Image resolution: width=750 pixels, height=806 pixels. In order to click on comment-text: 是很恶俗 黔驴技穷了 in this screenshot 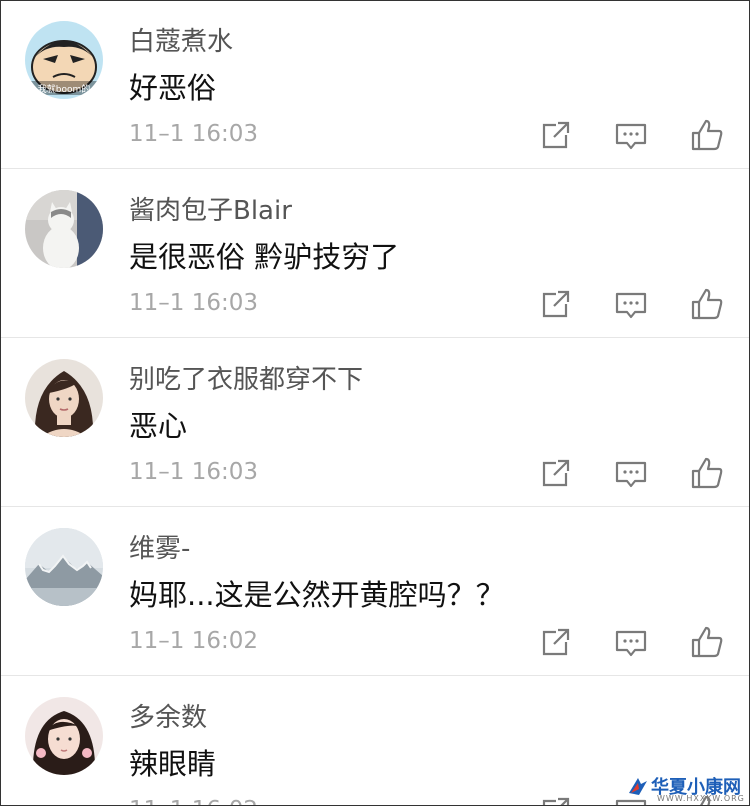, I will do `click(264, 257)`.